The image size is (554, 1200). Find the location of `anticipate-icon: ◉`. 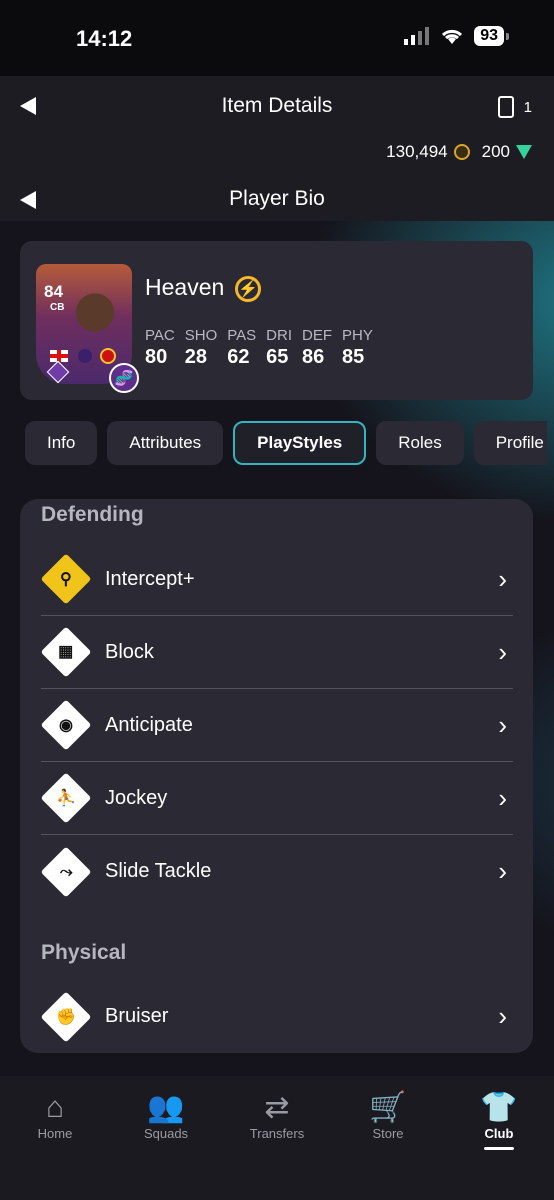

anticipate-icon: ◉ is located at coordinates (66, 725).